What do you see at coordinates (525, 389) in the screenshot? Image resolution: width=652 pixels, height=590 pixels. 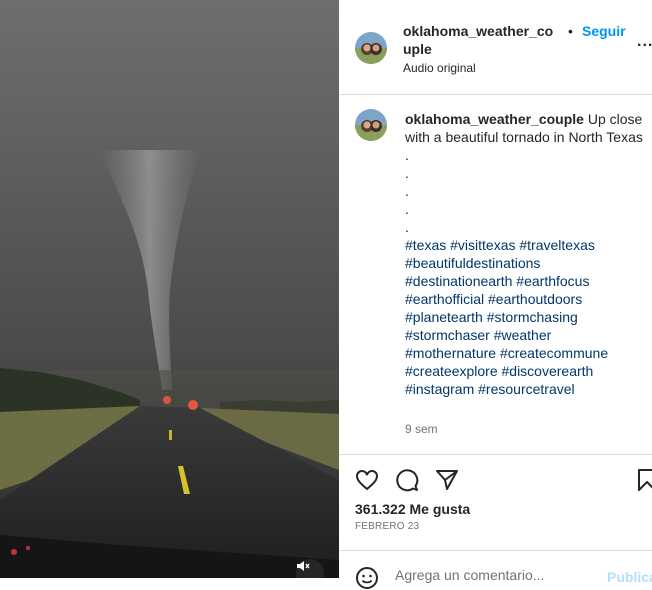 I see `hashtag-line: #instagram #resourcetravel` at bounding box center [525, 389].